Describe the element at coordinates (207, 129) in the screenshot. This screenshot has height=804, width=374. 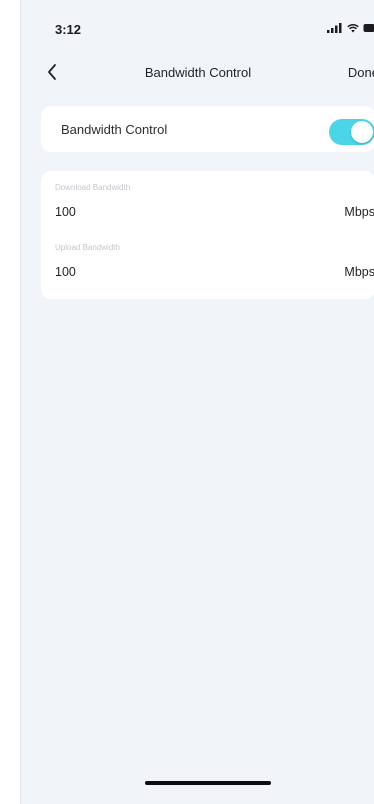
I see `bandwidth-control-card: Bandwidth Control` at that location.